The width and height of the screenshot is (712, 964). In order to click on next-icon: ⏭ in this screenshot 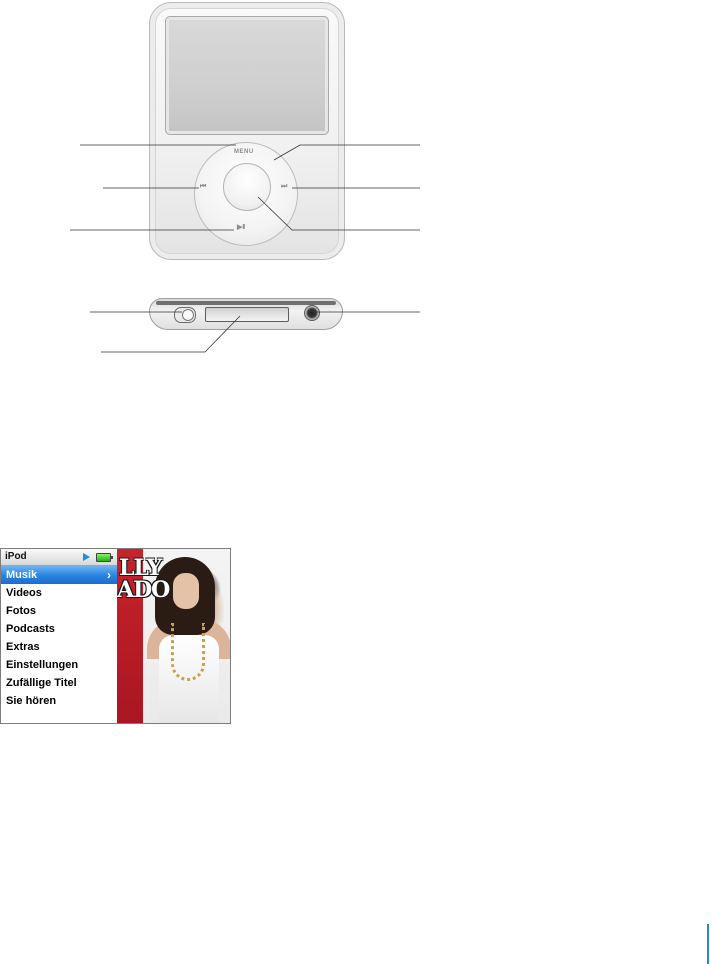, I will do `click(284, 186)`.